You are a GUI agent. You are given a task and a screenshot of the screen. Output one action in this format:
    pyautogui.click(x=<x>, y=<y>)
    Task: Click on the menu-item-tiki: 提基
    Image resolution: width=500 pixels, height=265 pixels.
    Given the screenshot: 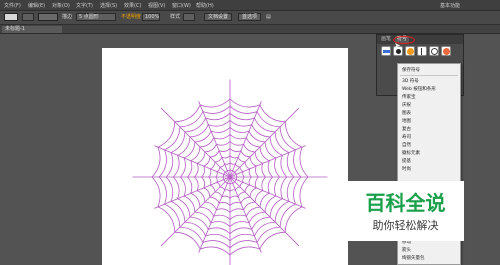 What is the action you would take?
    pyautogui.click(x=406, y=161)
    